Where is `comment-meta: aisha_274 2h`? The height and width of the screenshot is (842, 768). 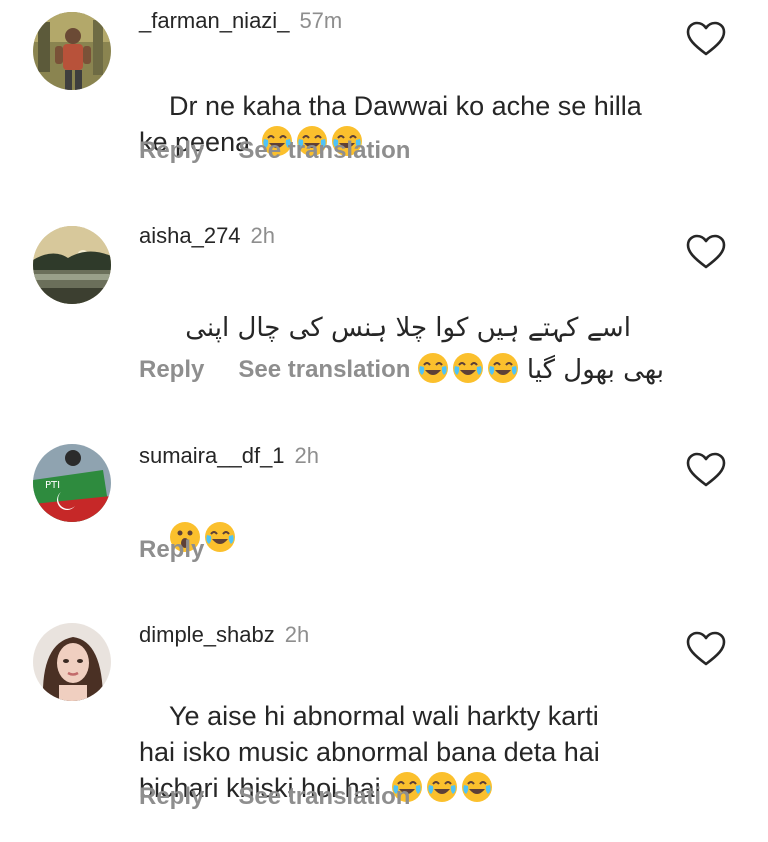
comment-meta: aisha_274 2h is located at coordinates (207, 236).